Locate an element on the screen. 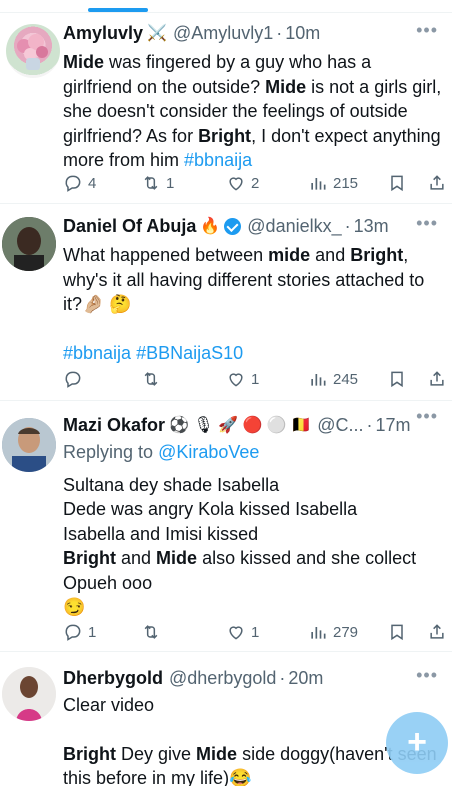 The width and height of the screenshot is (452, 786). timestamp: 17m is located at coordinates (392, 425).